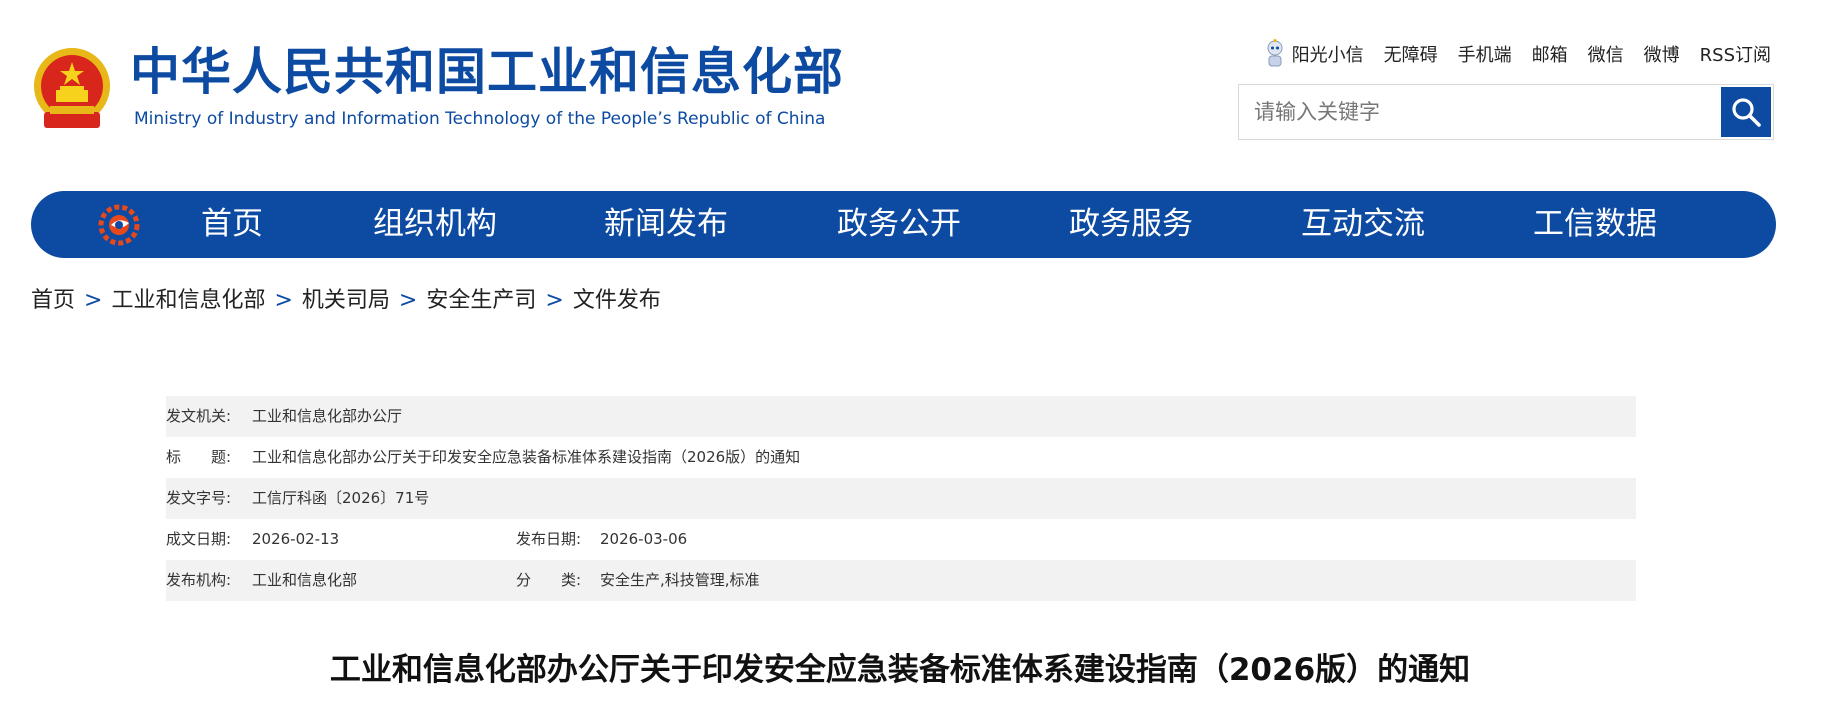  I want to click on category-value: 安全生产,科技管理,标准, so click(680, 580).